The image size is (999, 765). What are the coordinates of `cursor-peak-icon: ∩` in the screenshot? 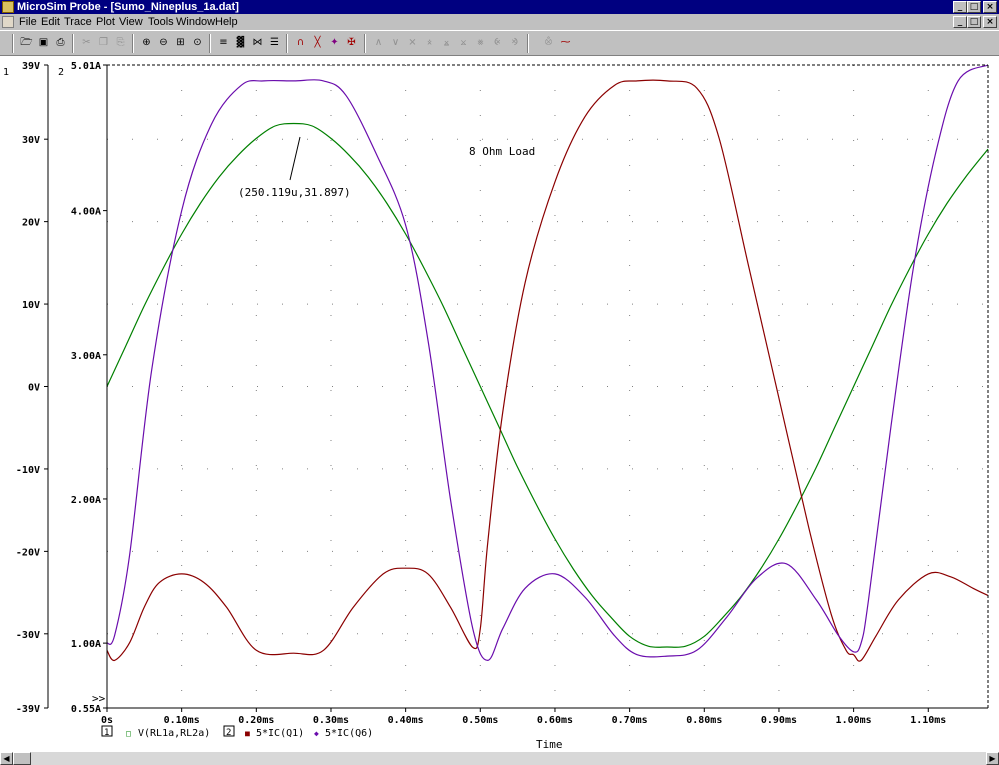 It's located at (300, 43).